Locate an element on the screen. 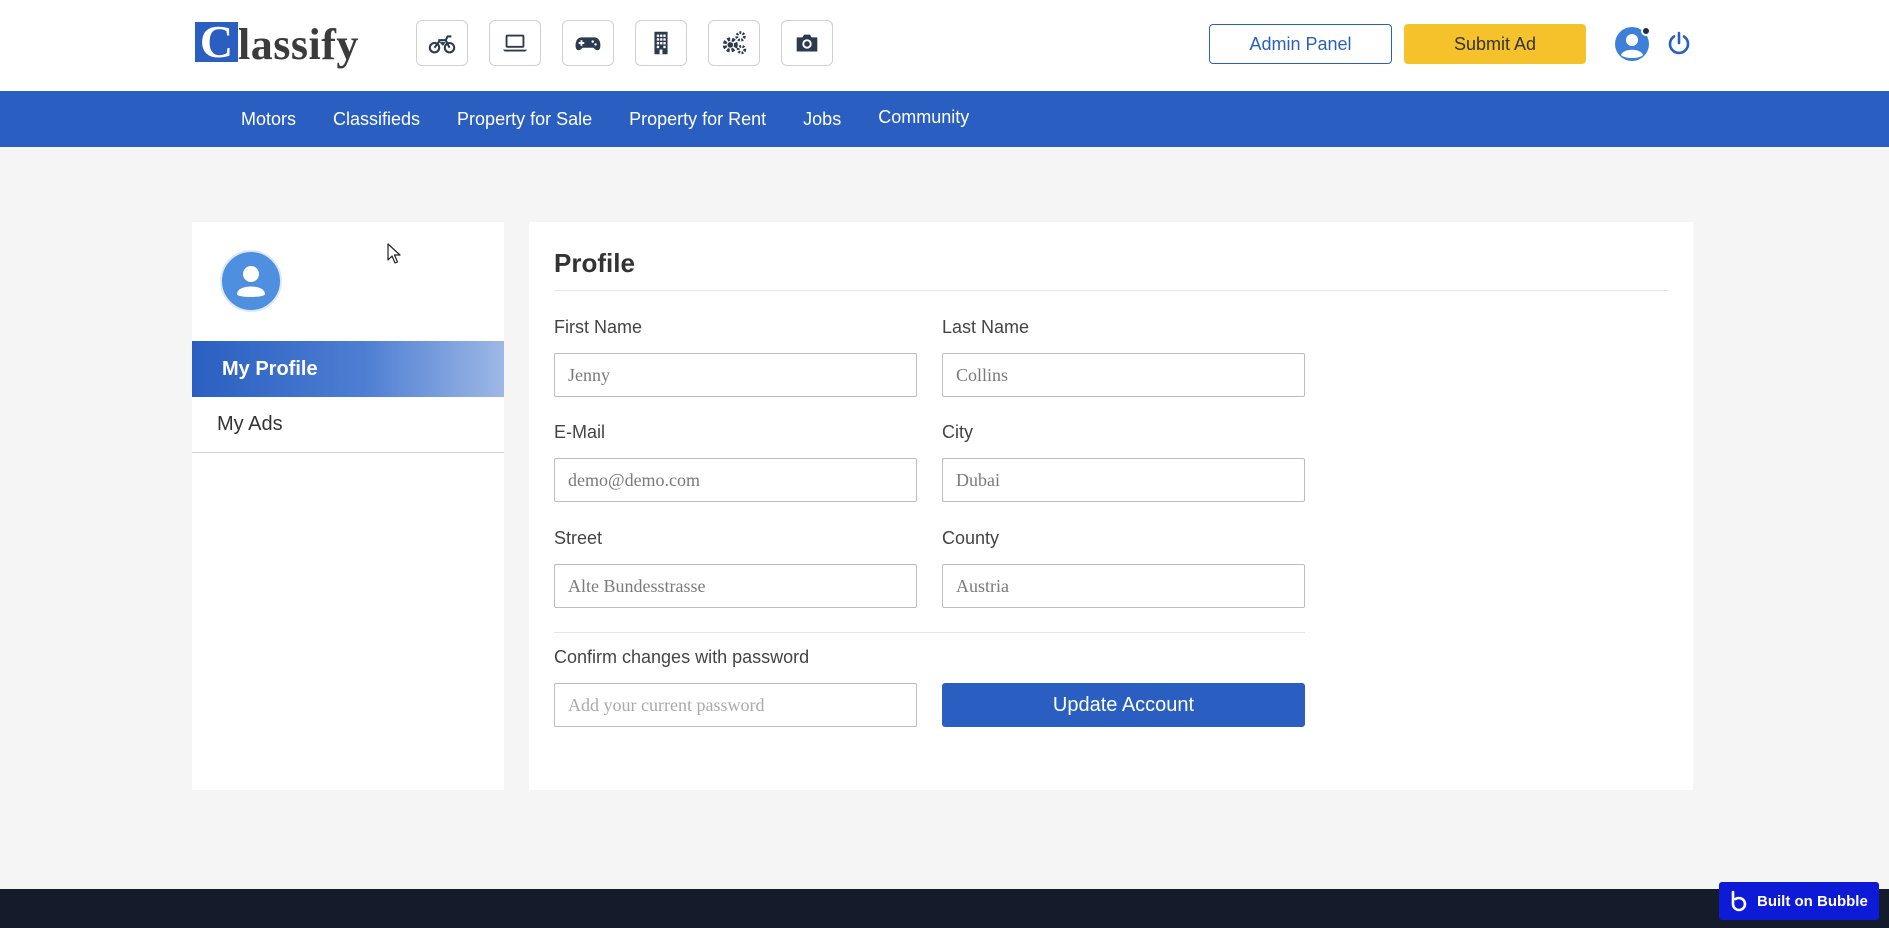 The width and height of the screenshot is (1889, 928). nav-item-motors: Motors is located at coordinates (268, 119).